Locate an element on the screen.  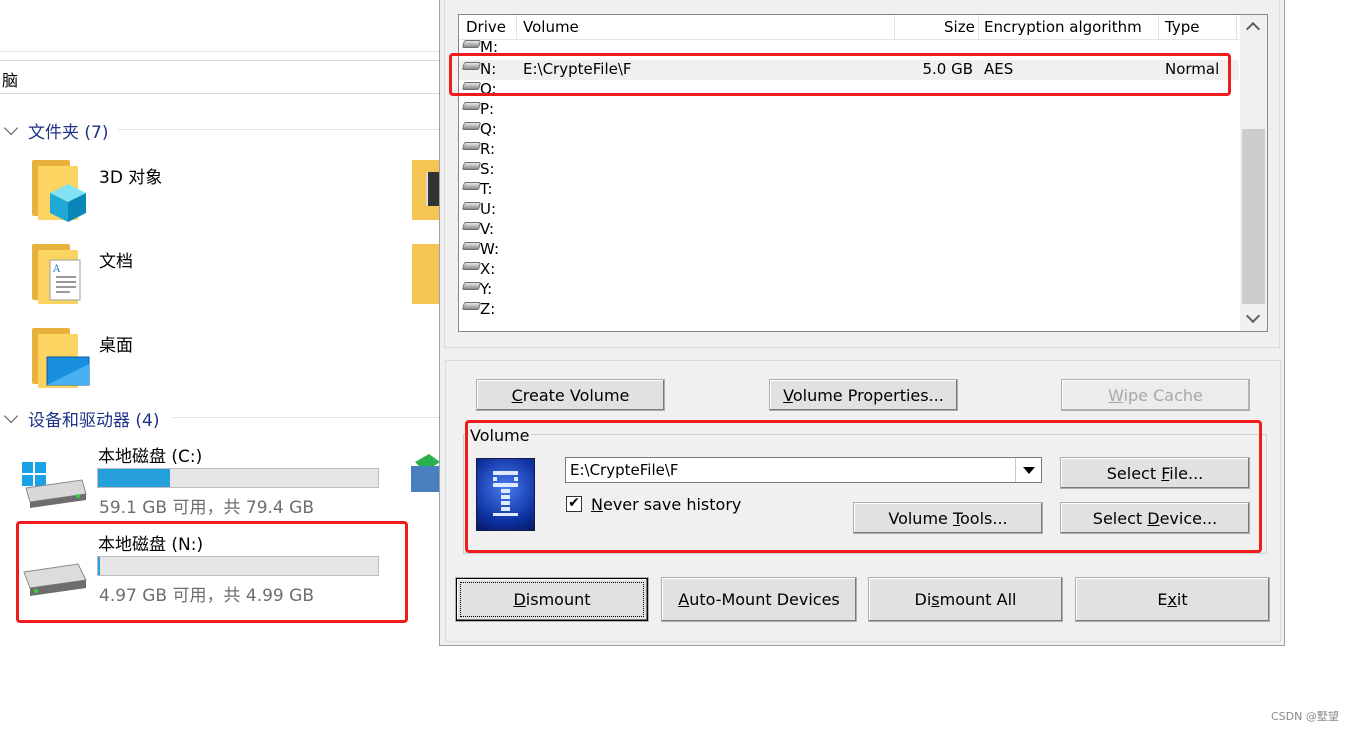
auto-mount-devices-button: Auto-Mount Devices is located at coordinates (759, 599).